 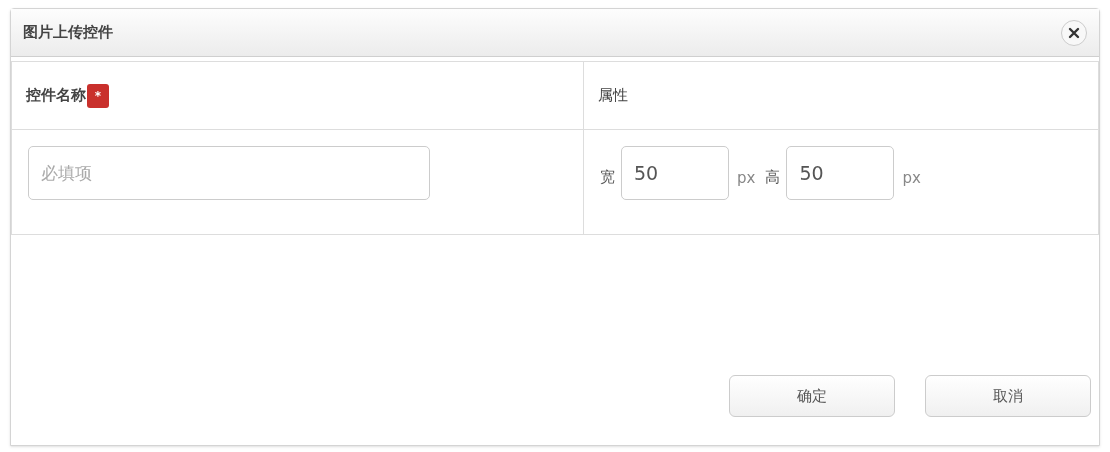 What do you see at coordinates (1008, 396) in the screenshot?
I see `dialog-button: 取消` at bounding box center [1008, 396].